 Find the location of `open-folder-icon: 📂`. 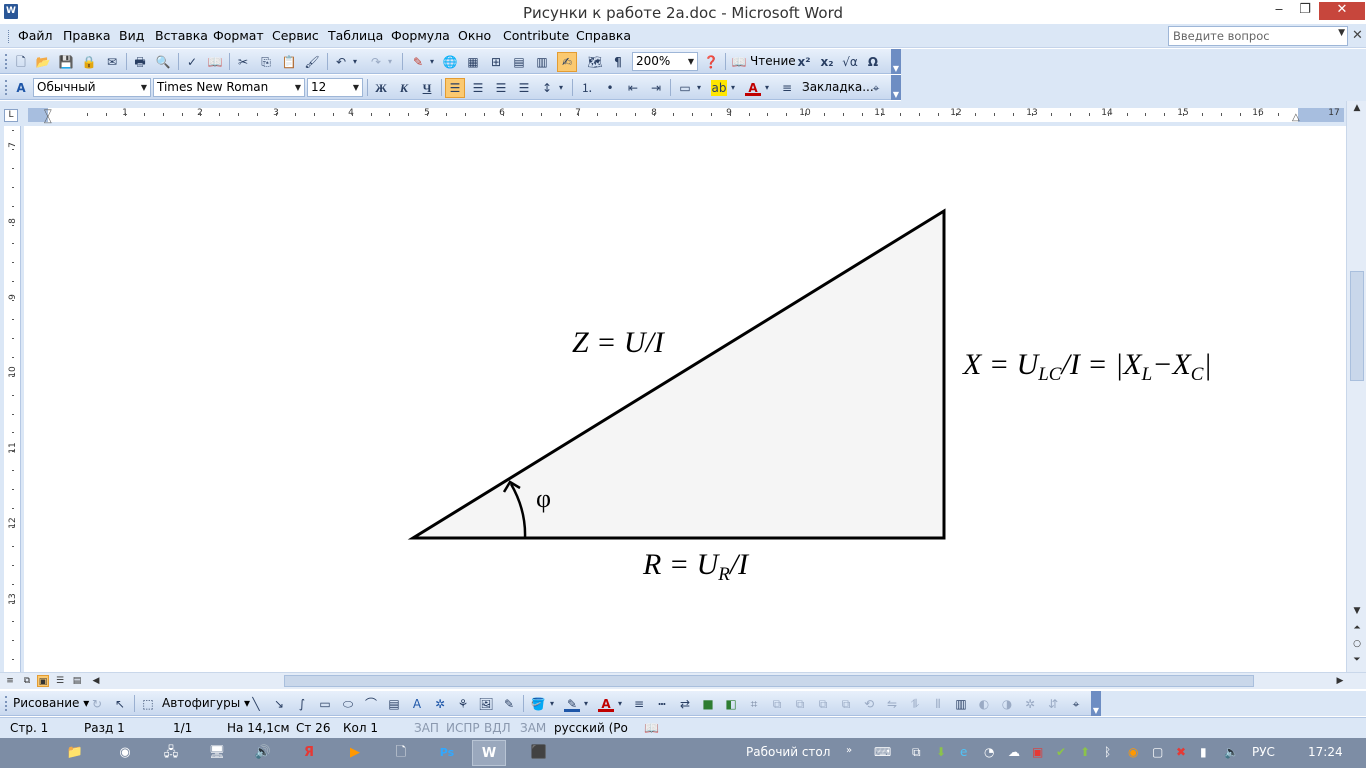

open-folder-icon: 📂 is located at coordinates (43, 62).